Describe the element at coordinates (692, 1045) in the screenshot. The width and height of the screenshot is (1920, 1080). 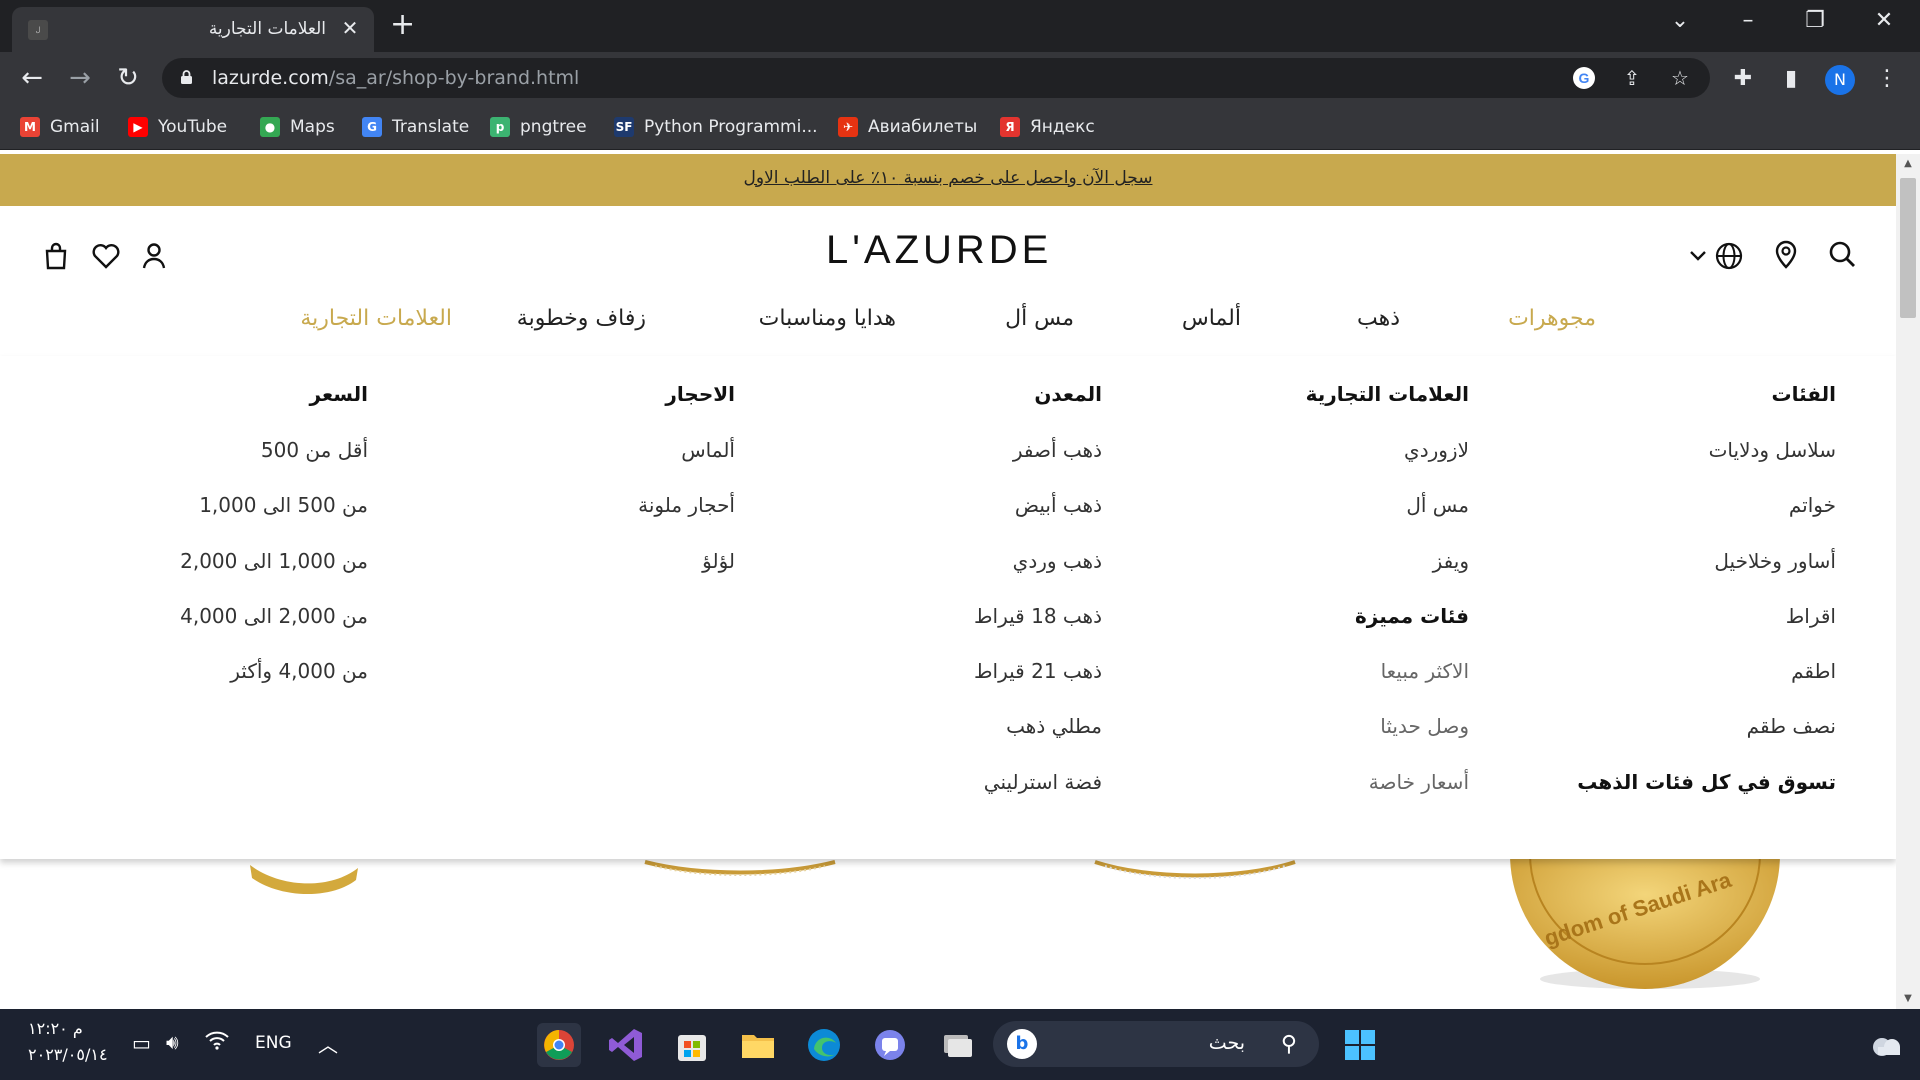
I see `microsoft-store-icon` at that location.